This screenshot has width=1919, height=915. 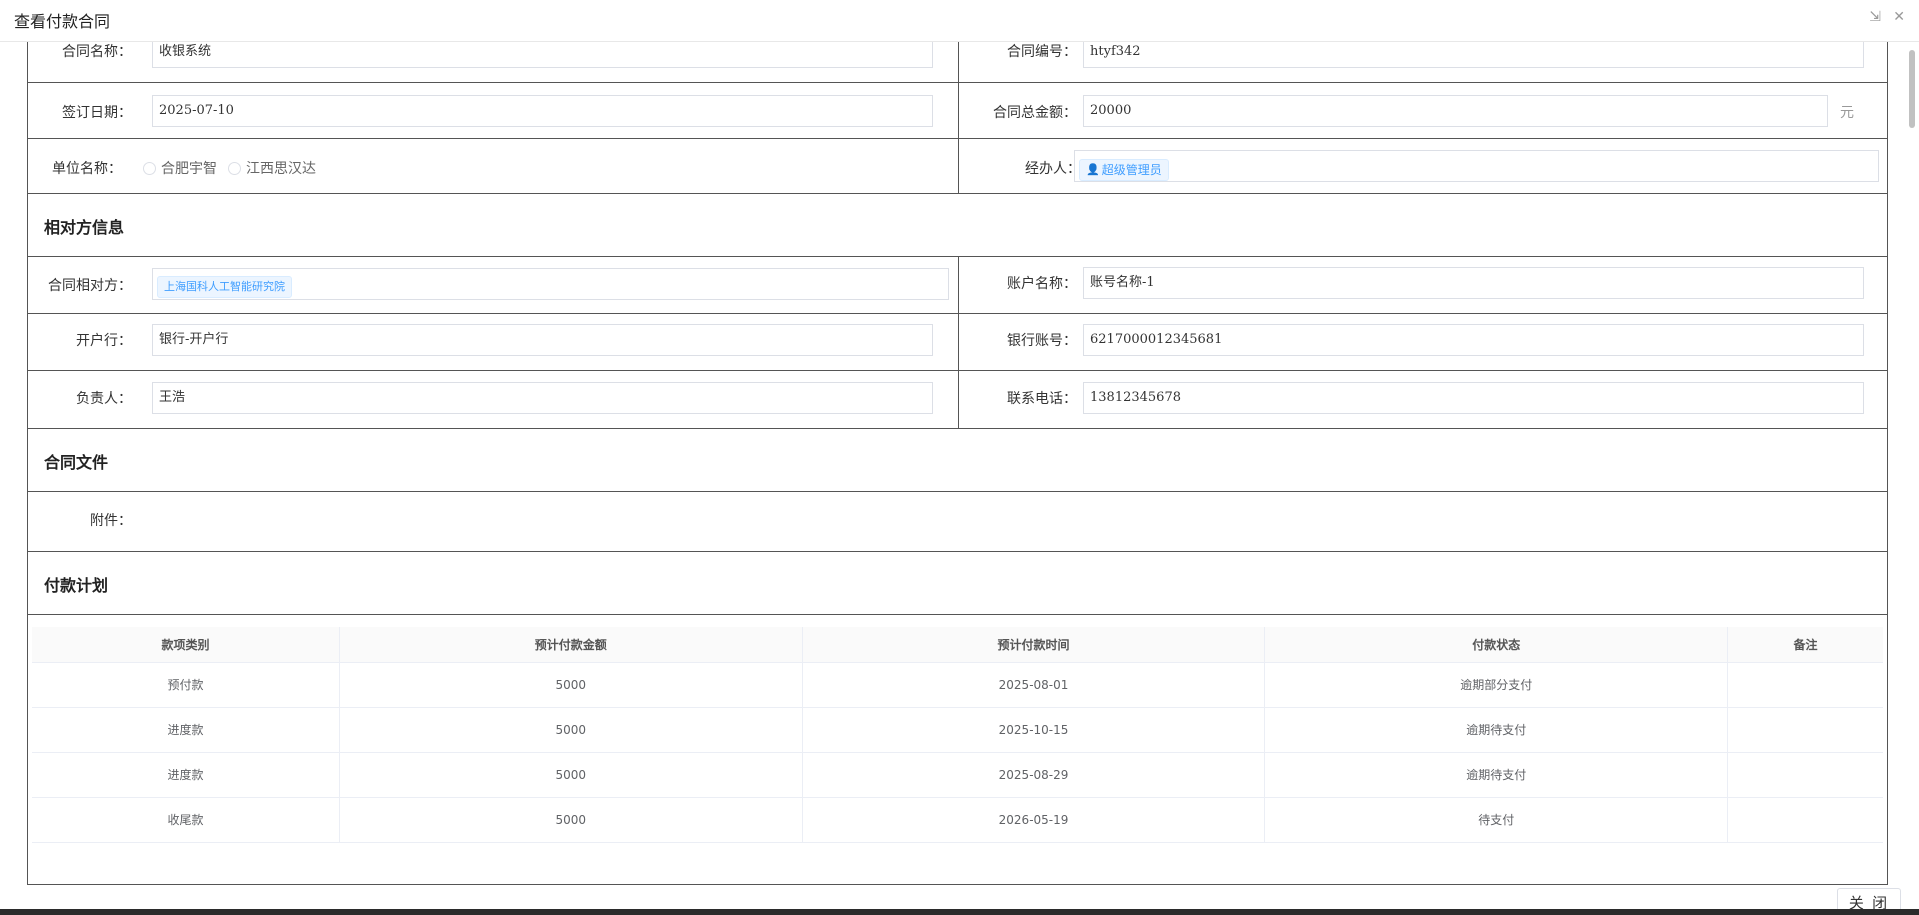 I want to click on table-cell: 2025-08-29, so click(x=1034, y=775).